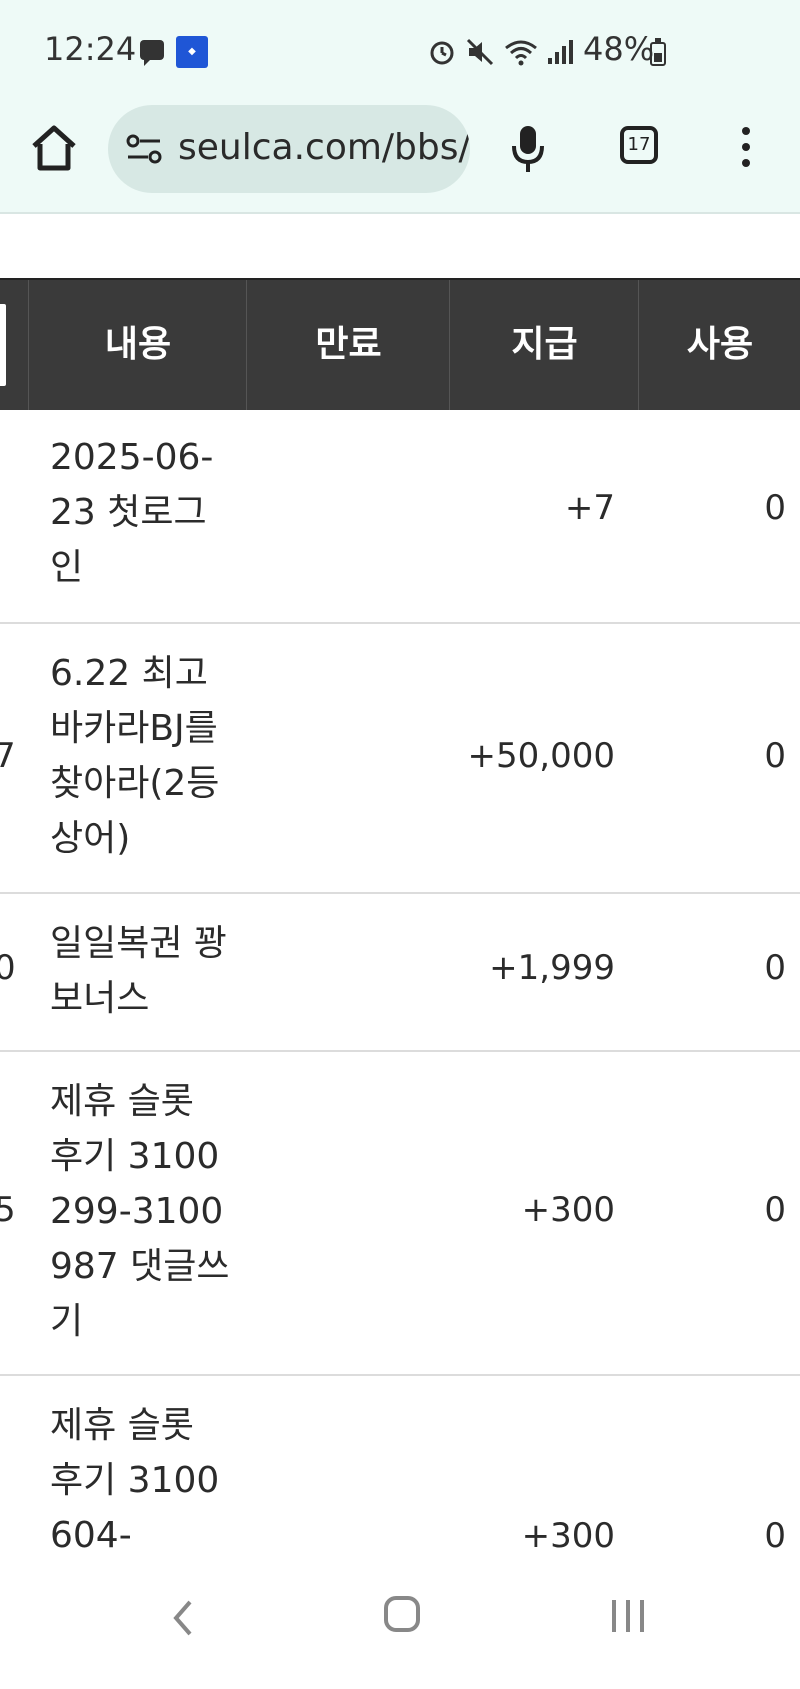  What do you see at coordinates (400, 1634) in the screenshot?
I see `navigation-bar` at bounding box center [400, 1634].